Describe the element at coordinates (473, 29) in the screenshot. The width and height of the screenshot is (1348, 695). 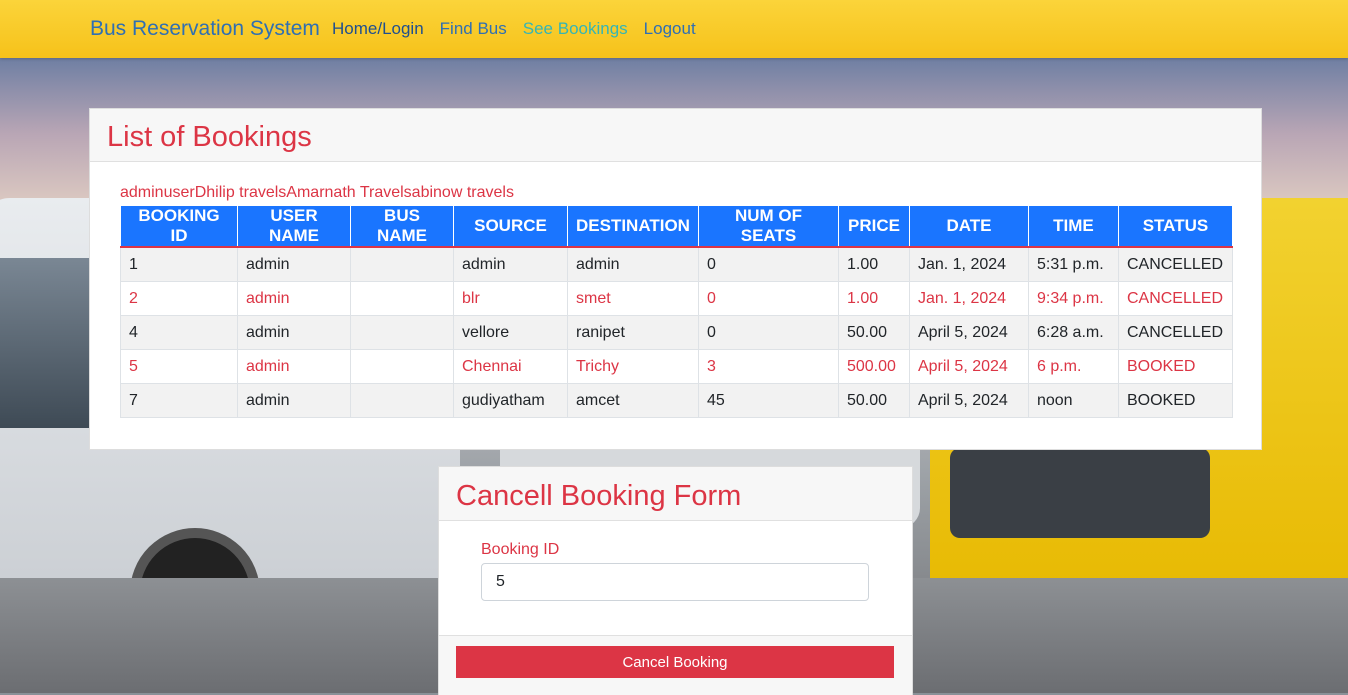
I see `nav-find-bus: Find Bus` at that location.